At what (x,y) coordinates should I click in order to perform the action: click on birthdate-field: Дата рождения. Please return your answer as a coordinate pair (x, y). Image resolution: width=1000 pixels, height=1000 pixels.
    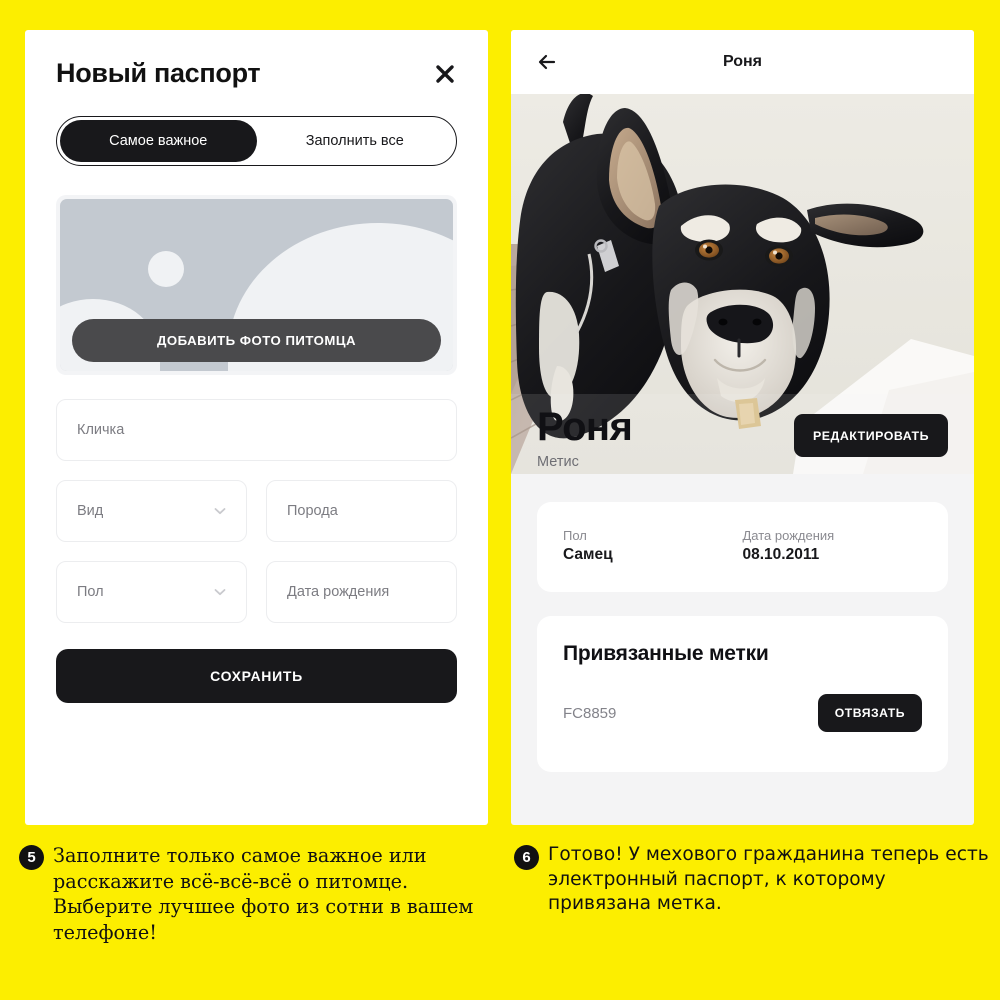
    Looking at the image, I should click on (361, 592).